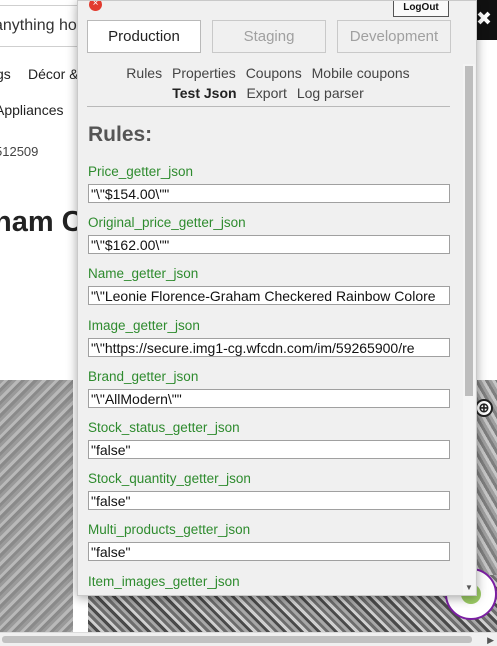  What do you see at coordinates (269, 398) in the screenshot?
I see `field-input: "\"AllModern\""` at bounding box center [269, 398].